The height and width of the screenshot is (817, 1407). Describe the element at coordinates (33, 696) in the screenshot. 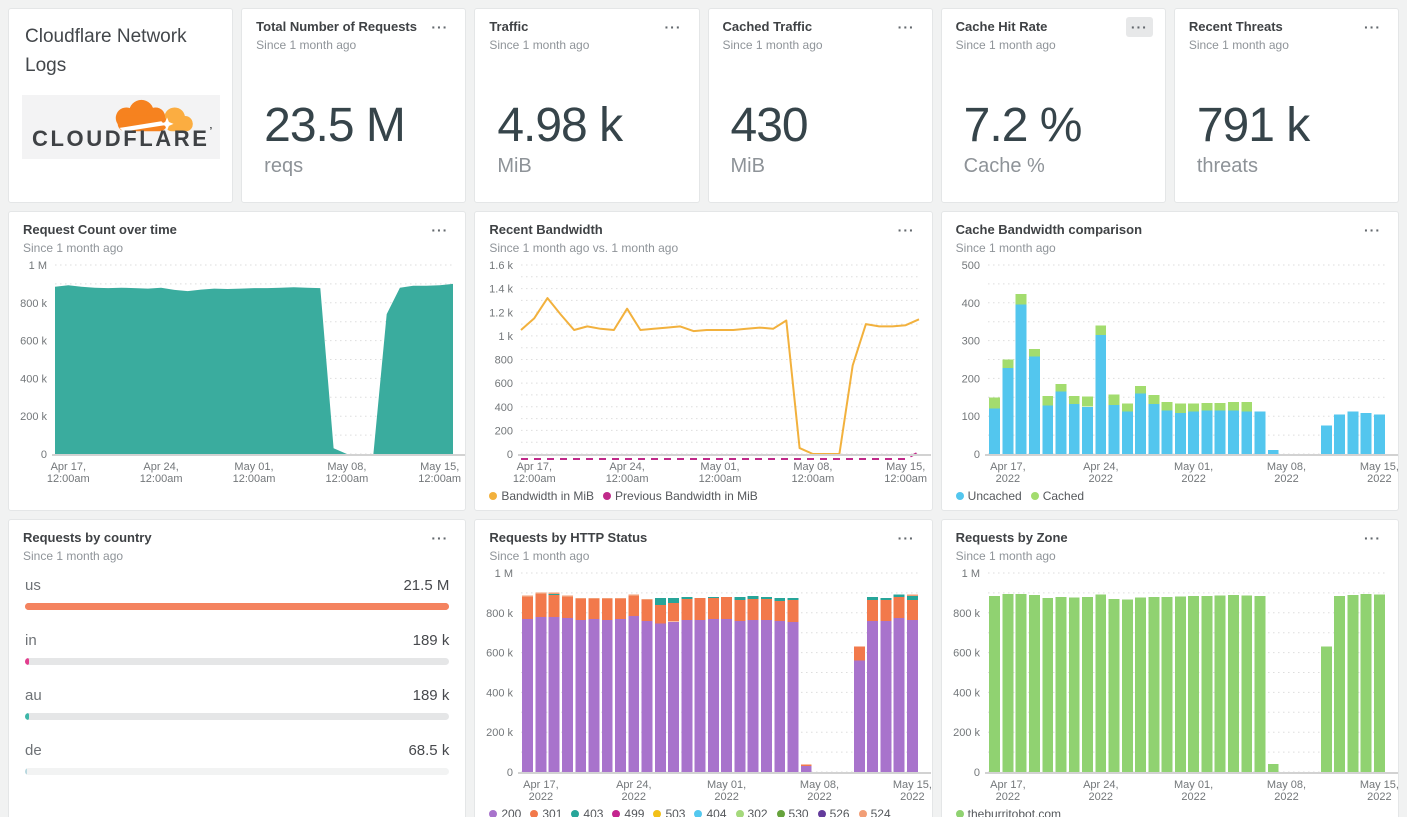

I see `country-label: au` at that location.